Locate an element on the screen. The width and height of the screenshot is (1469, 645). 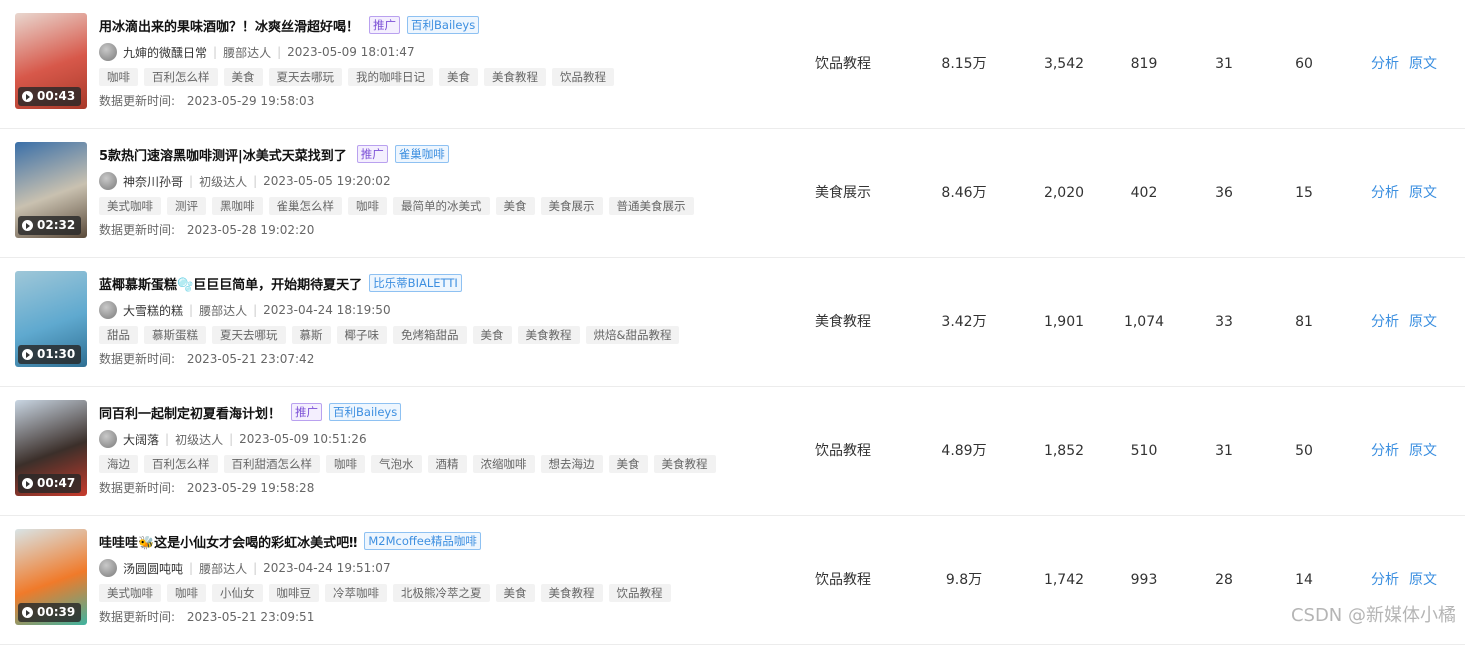
video-title: 哇哇哇🐝这是小仙女才会喝的彩虹冰美式吧‼ is located at coordinates (228, 541).